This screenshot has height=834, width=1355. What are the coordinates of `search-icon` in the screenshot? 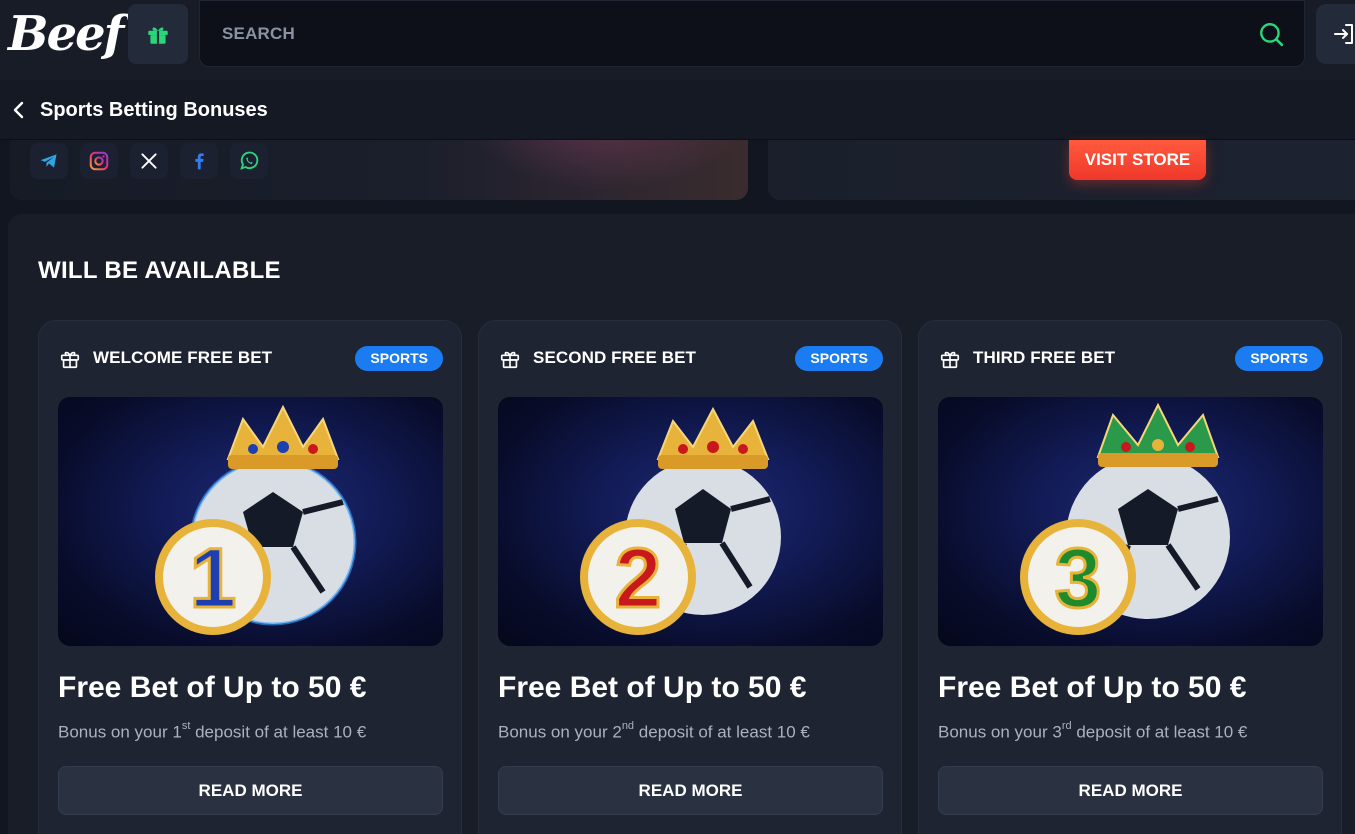 It's located at (1271, 34).